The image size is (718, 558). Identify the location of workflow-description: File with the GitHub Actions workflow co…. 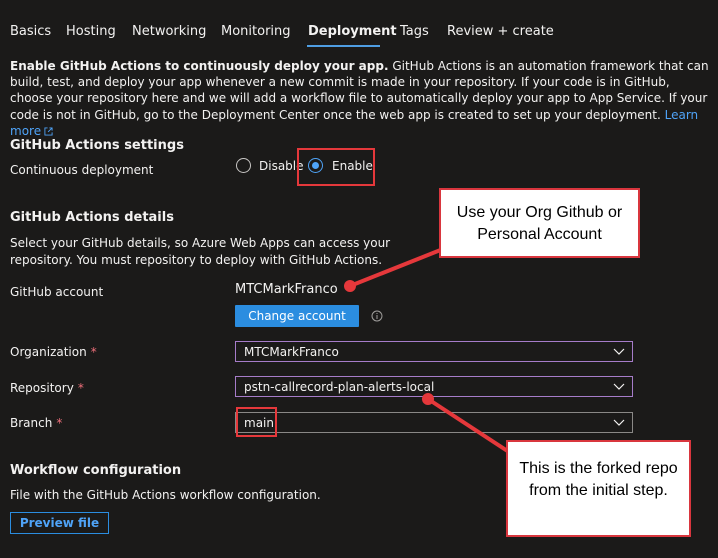
(165, 495).